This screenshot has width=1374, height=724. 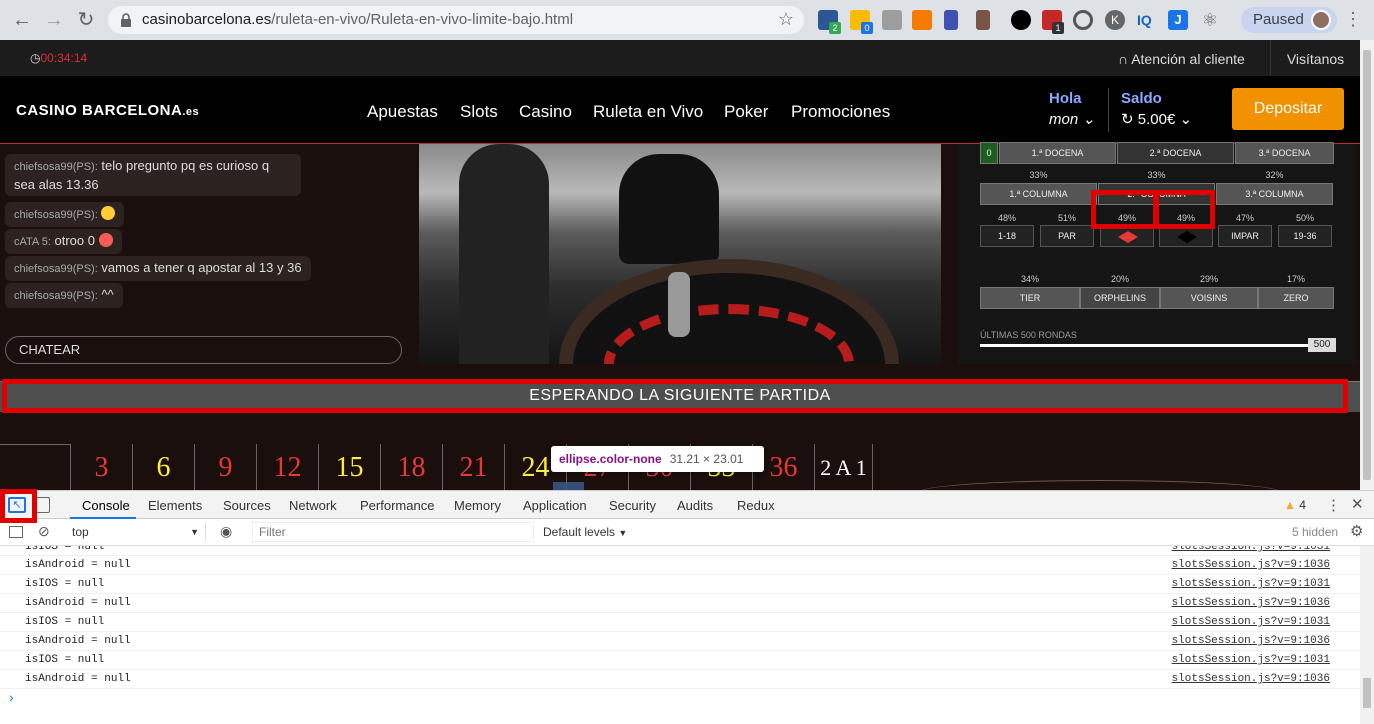 What do you see at coordinates (1127, 119) in the screenshot?
I see `refresh-icon: ↻` at bounding box center [1127, 119].